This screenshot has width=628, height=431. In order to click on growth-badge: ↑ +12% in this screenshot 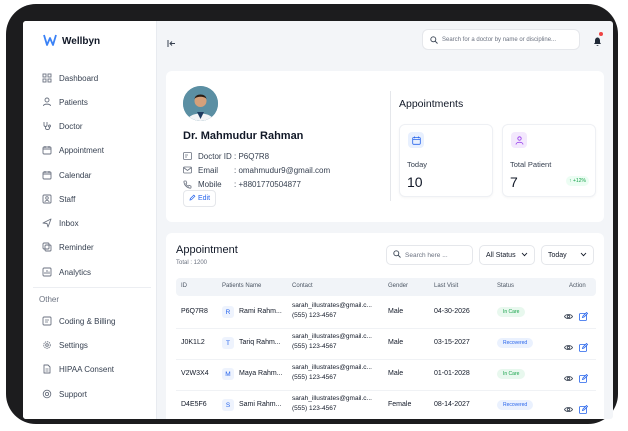, I will do `click(577, 181)`.